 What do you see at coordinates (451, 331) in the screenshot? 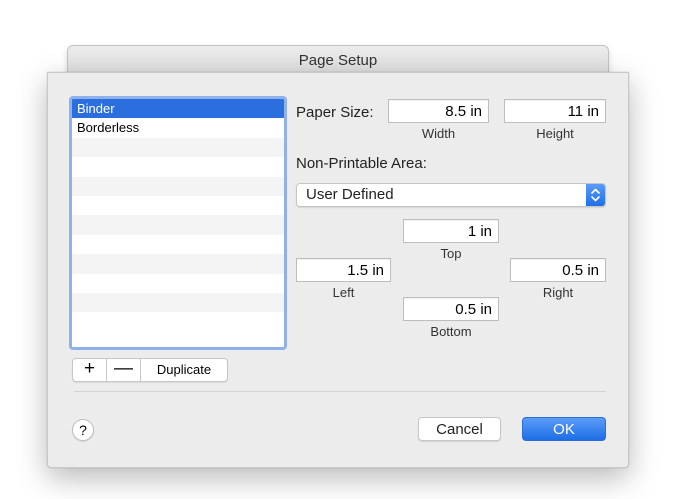
I see `bottom-caption: Bottom` at bounding box center [451, 331].